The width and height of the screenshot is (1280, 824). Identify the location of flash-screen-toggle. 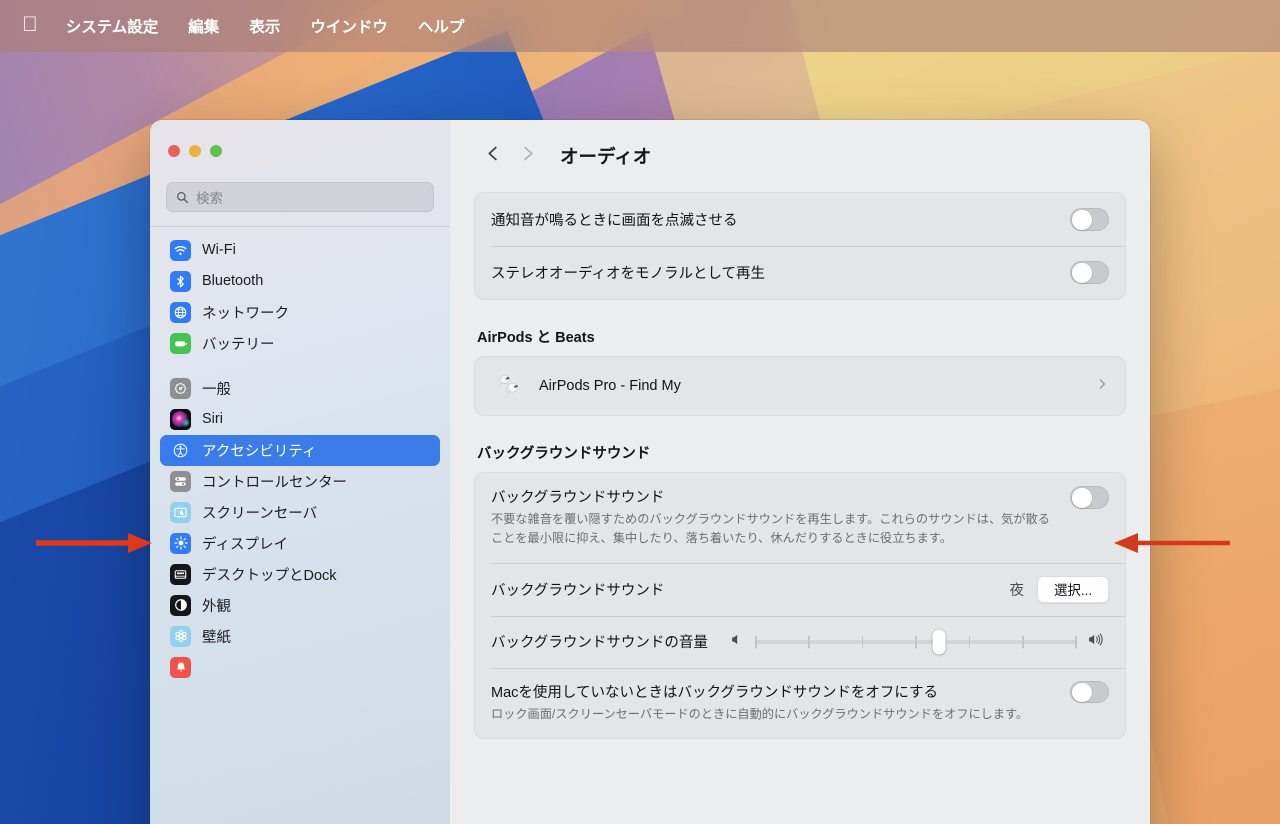
(1089, 219).